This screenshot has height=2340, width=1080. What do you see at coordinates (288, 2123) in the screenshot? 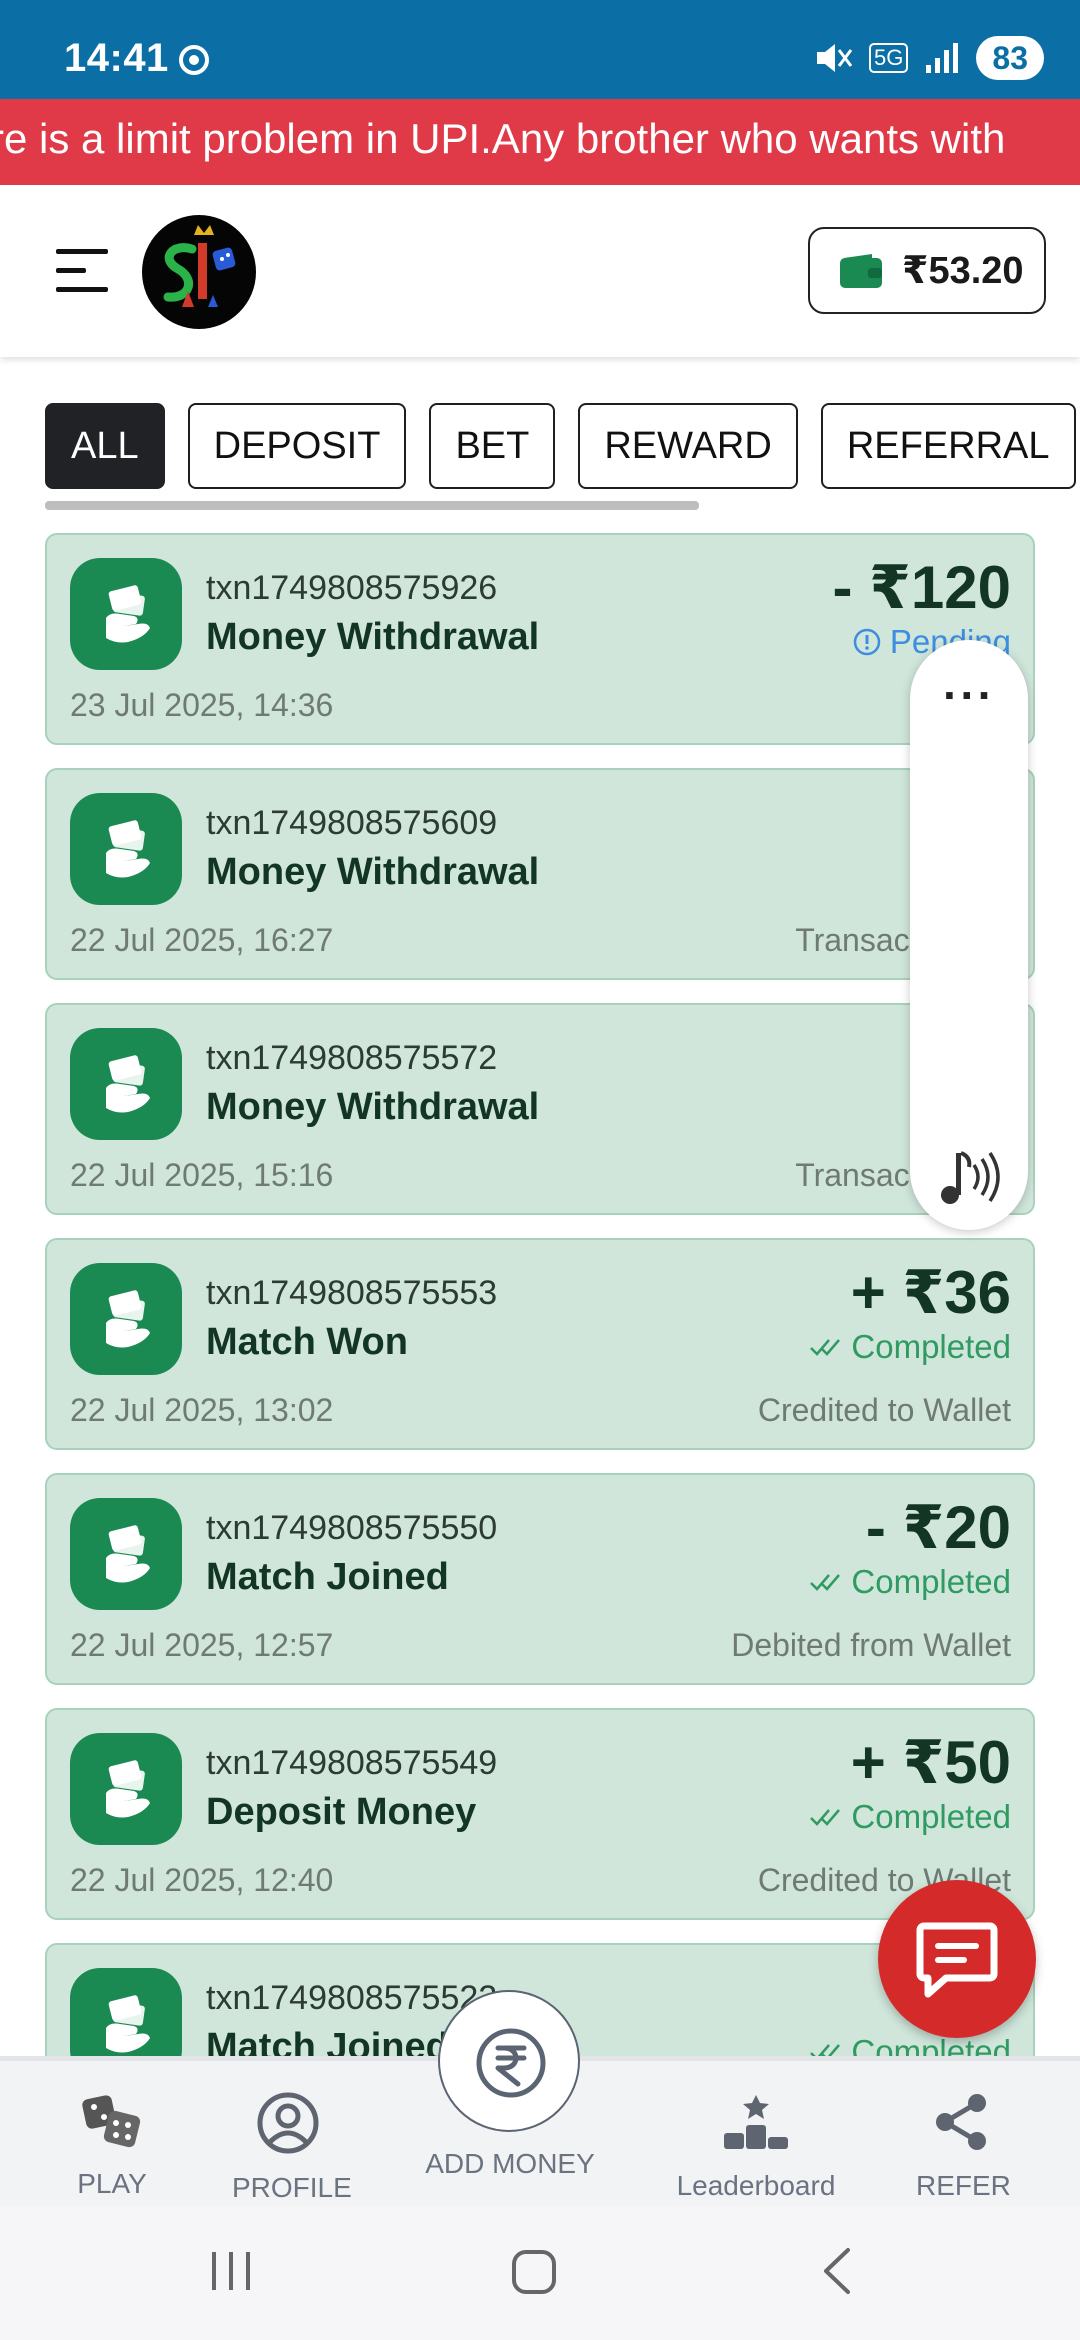
I see `profile-icon` at bounding box center [288, 2123].